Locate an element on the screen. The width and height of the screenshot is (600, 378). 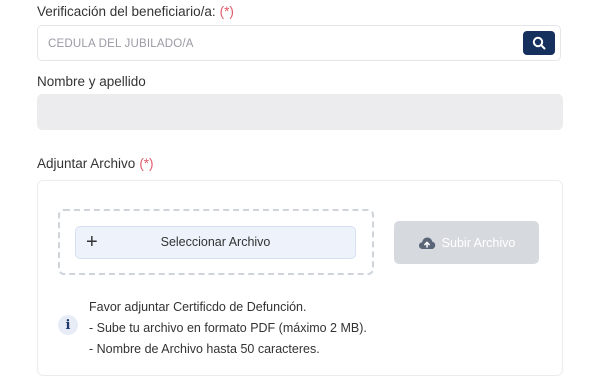
info-icon: i is located at coordinates (68, 325).